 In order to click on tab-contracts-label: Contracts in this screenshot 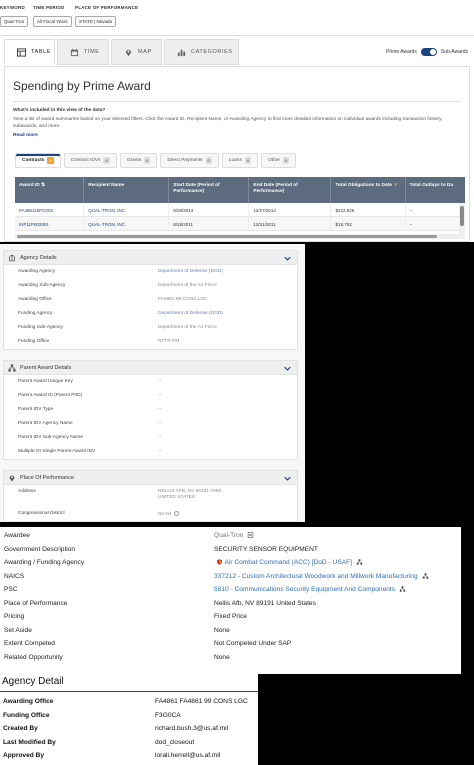, I will do `click(33, 160)`.